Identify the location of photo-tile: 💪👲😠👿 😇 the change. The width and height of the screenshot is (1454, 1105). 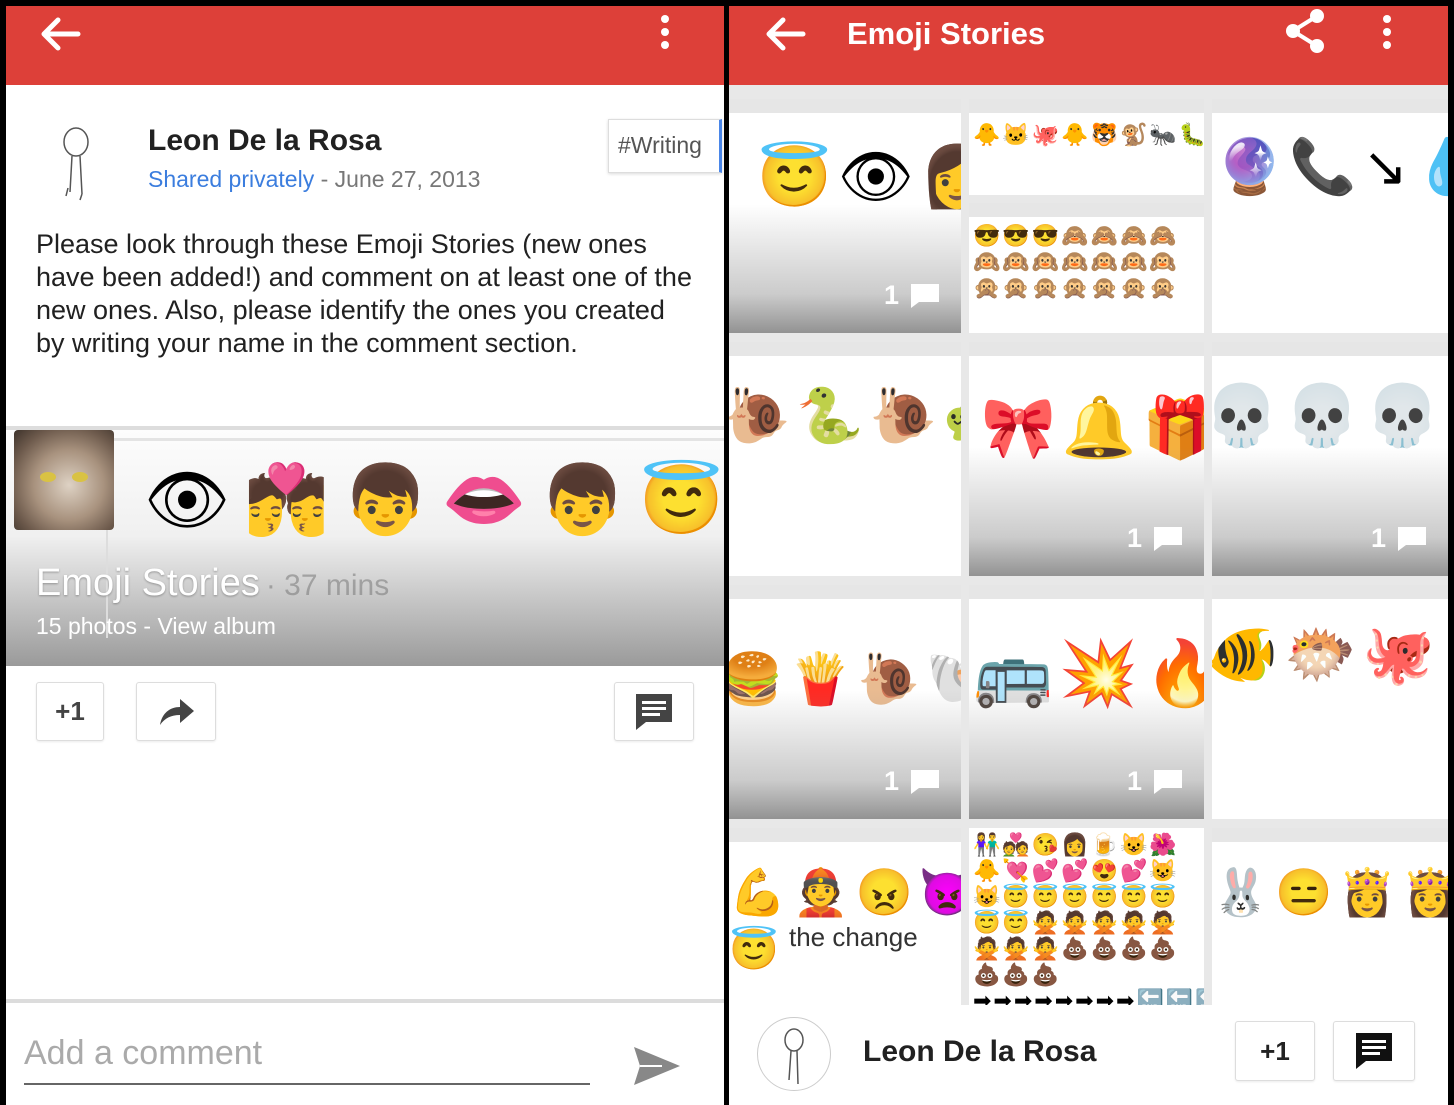
(845, 916).